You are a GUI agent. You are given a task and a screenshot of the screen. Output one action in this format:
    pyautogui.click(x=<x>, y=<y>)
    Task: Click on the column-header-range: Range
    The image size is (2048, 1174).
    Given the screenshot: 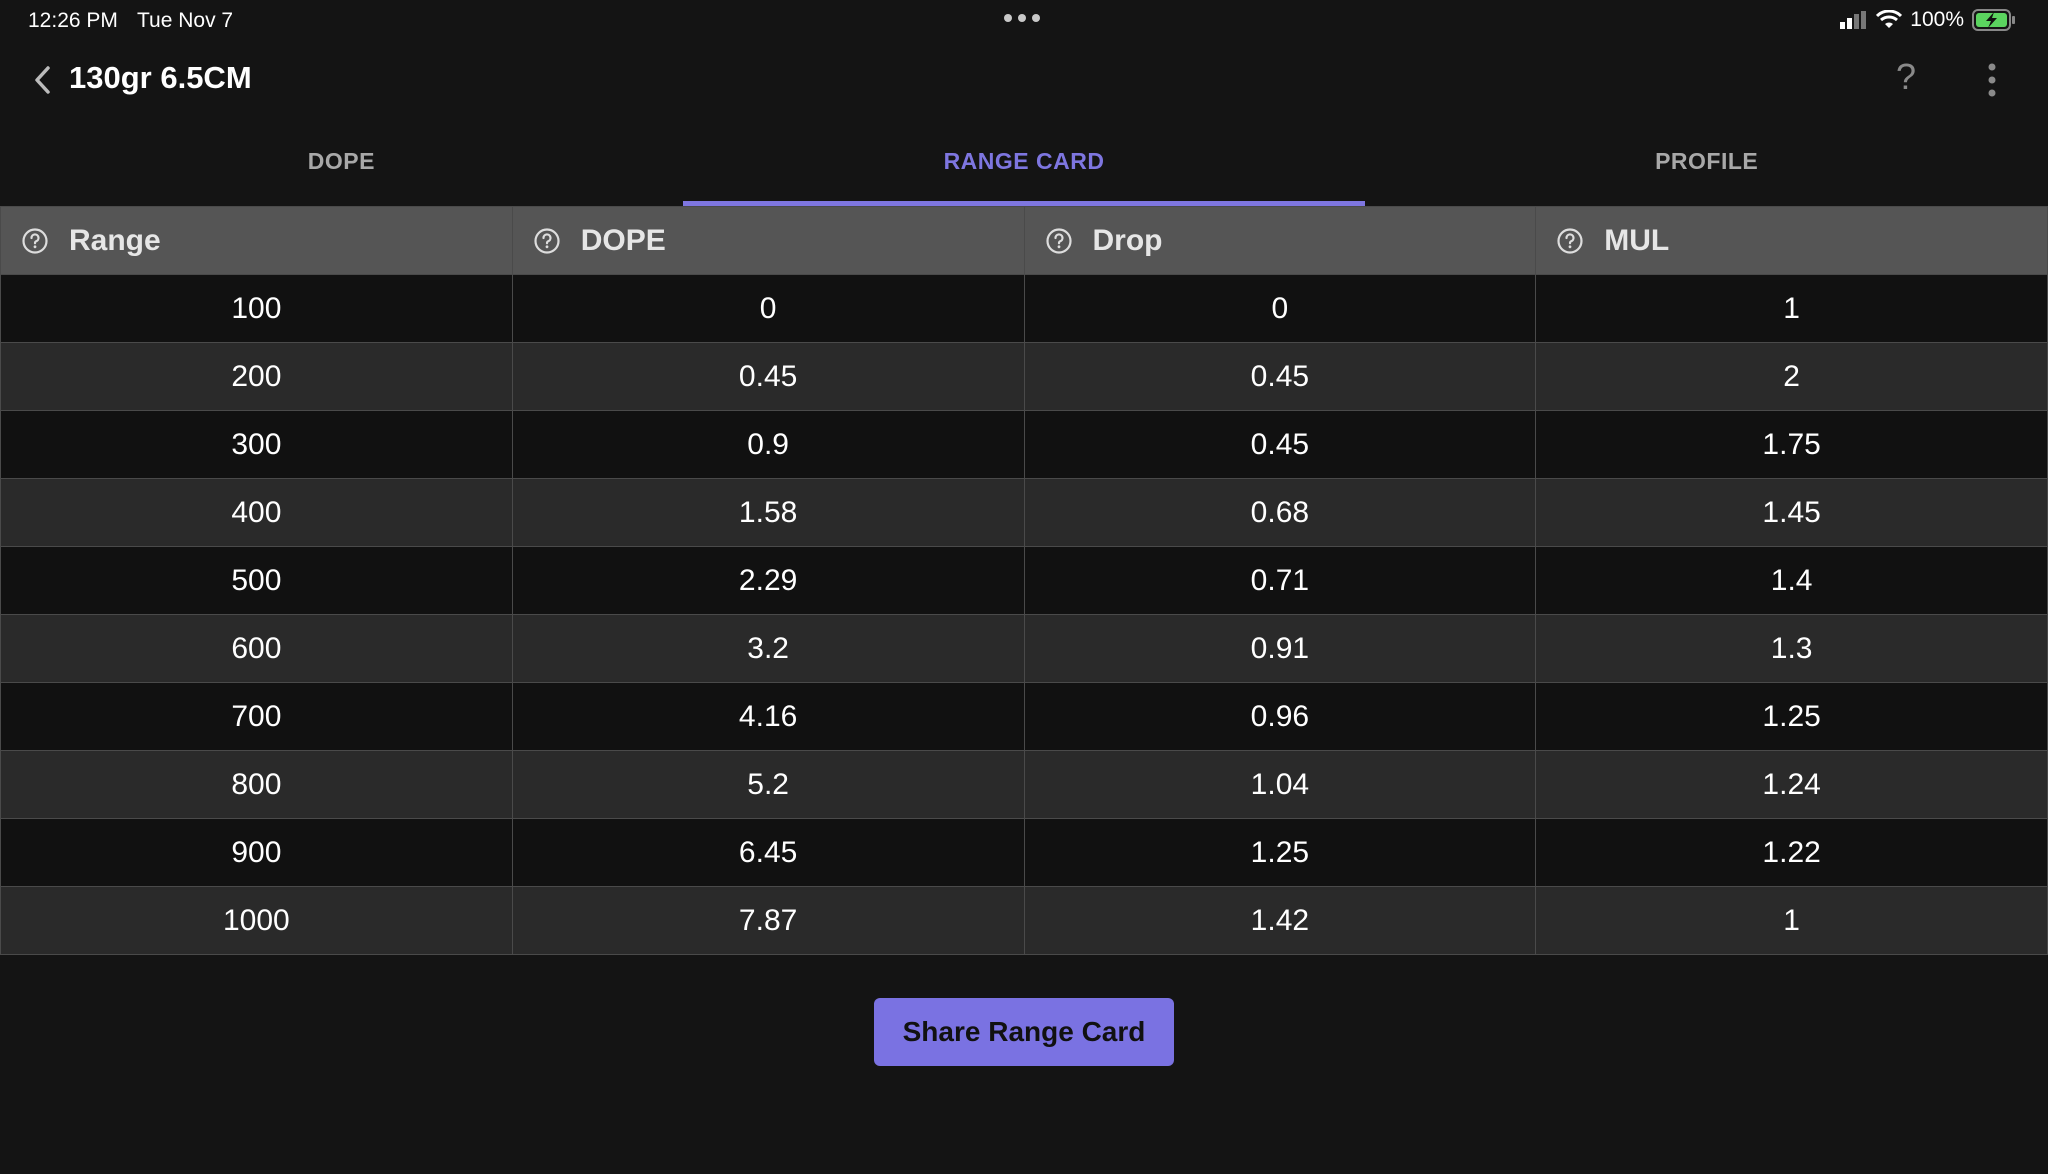 What is the action you would take?
    pyautogui.click(x=256, y=240)
    